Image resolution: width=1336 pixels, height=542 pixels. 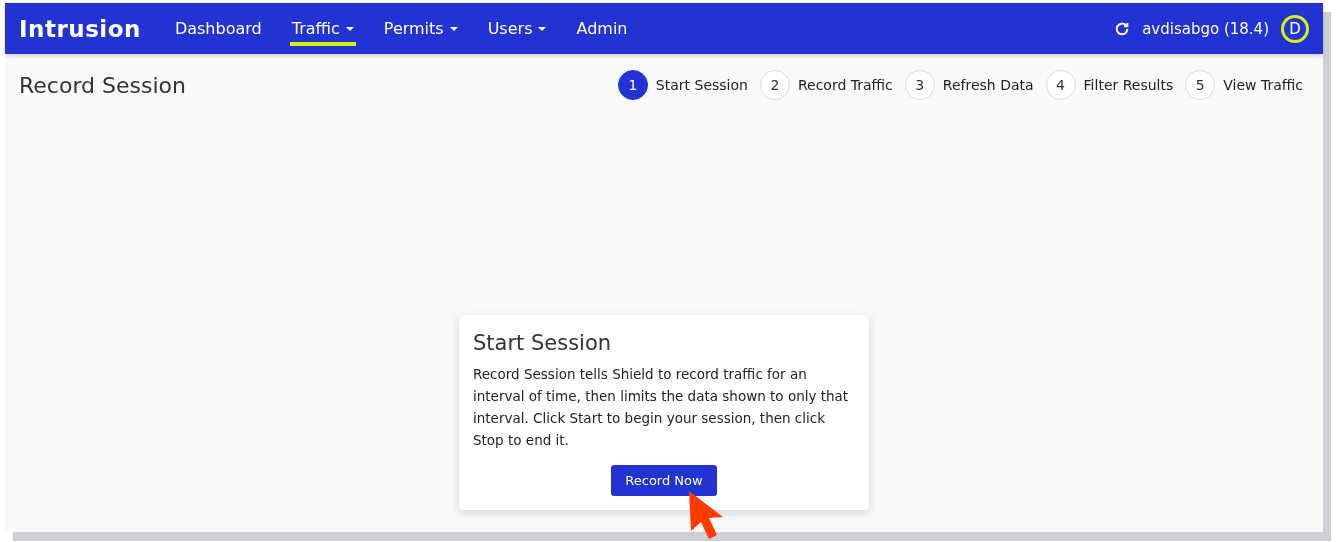 I want to click on nav-link: Permits, so click(x=420, y=30).